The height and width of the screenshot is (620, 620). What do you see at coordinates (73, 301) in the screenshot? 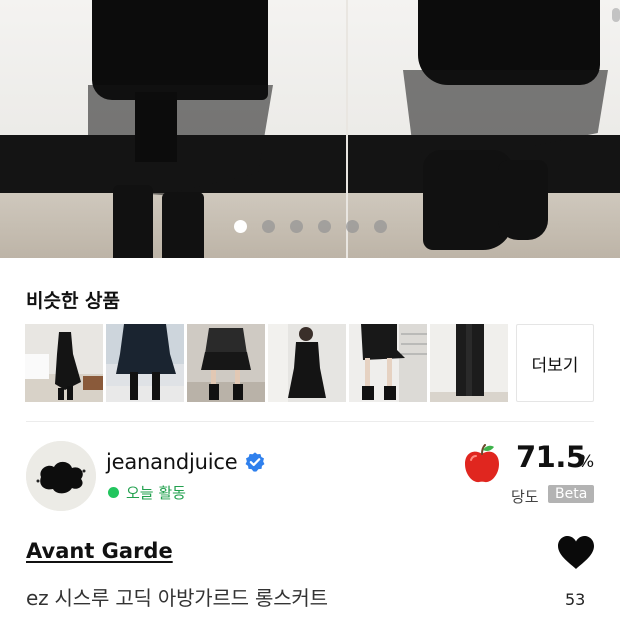
I see `similar-products-title: 비슷한 상품` at bounding box center [73, 301].